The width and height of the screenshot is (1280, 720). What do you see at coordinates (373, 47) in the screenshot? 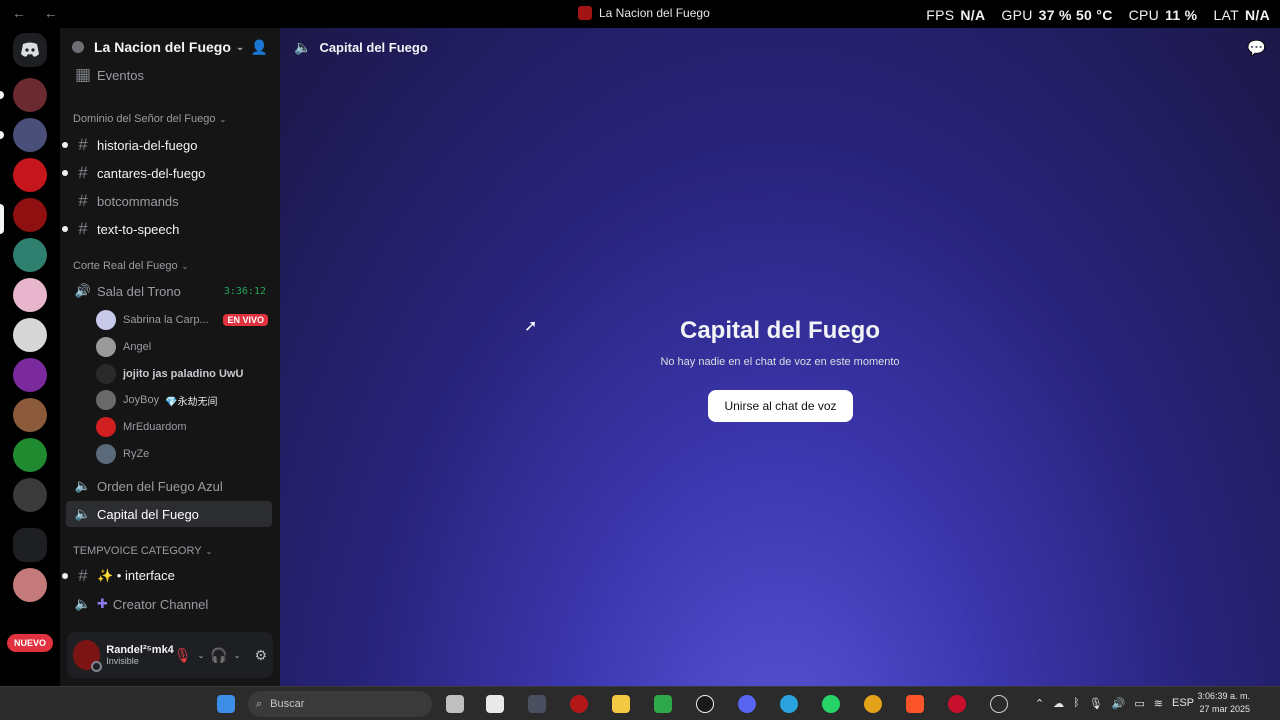
I see `header-title: Capital del Fuego` at bounding box center [373, 47].